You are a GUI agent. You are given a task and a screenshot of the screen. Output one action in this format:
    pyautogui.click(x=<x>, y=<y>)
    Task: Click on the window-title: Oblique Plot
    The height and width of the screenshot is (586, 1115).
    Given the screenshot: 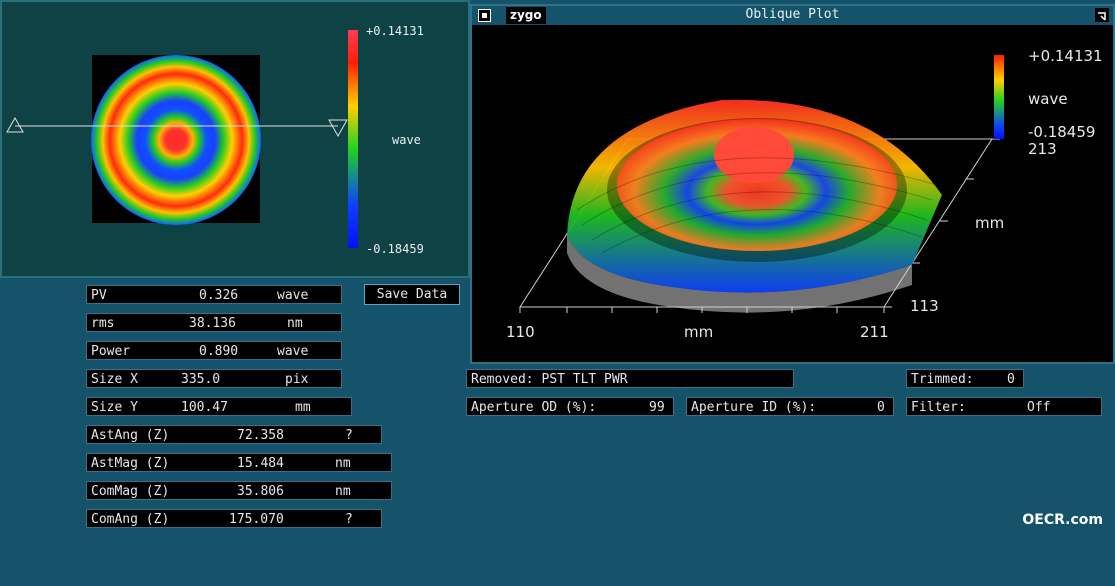 What is the action you would take?
    pyautogui.click(x=792, y=14)
    